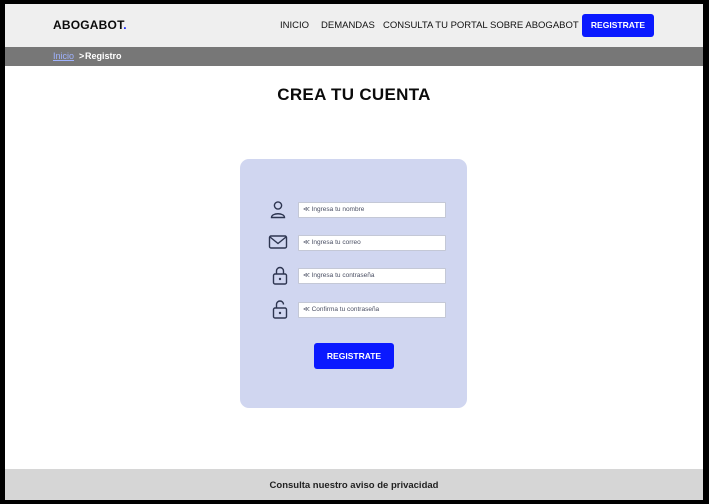  I want to click on nav-item-sobre-abogabot: SOBRE ABOGABOT, so click(534, 25).